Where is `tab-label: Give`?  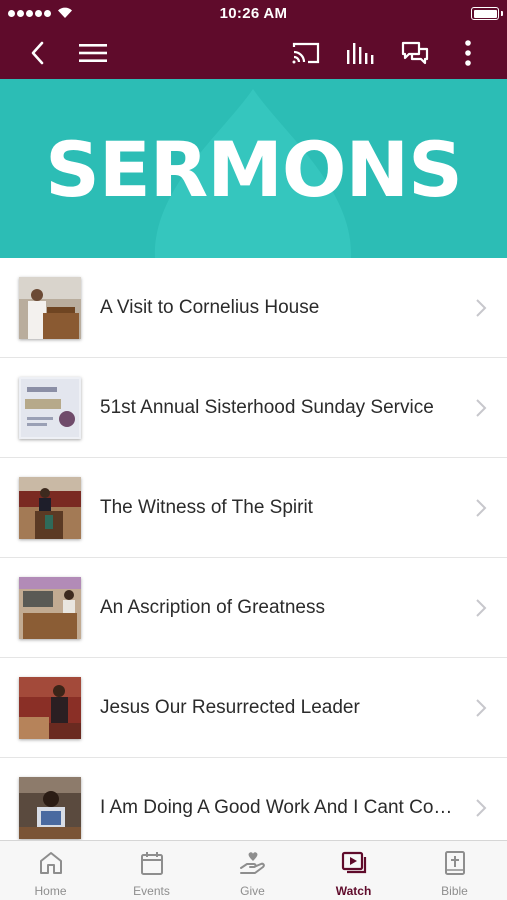
tab-label: Give is located at coordinates (252, 891).